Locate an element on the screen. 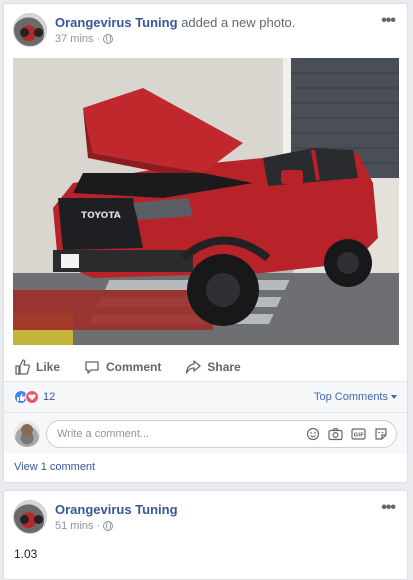  post-timestamp: 51 mins is located at coordinates (74, 526).